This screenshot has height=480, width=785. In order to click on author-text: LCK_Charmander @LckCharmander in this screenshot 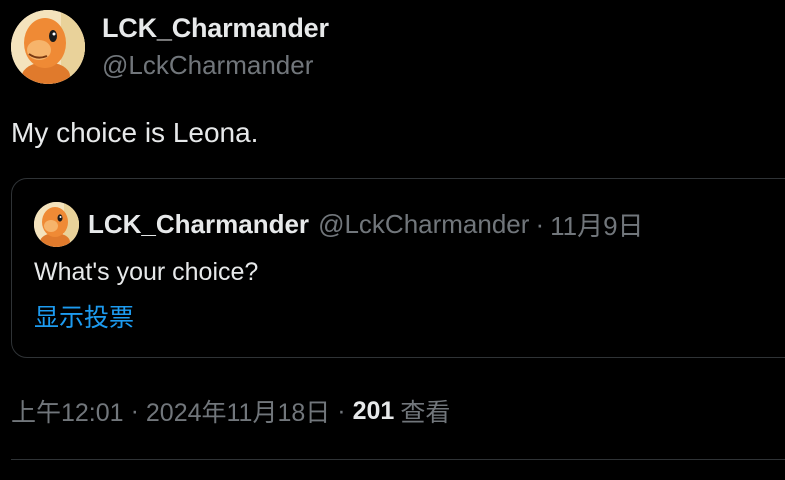, I will do `click(215, 47)`.